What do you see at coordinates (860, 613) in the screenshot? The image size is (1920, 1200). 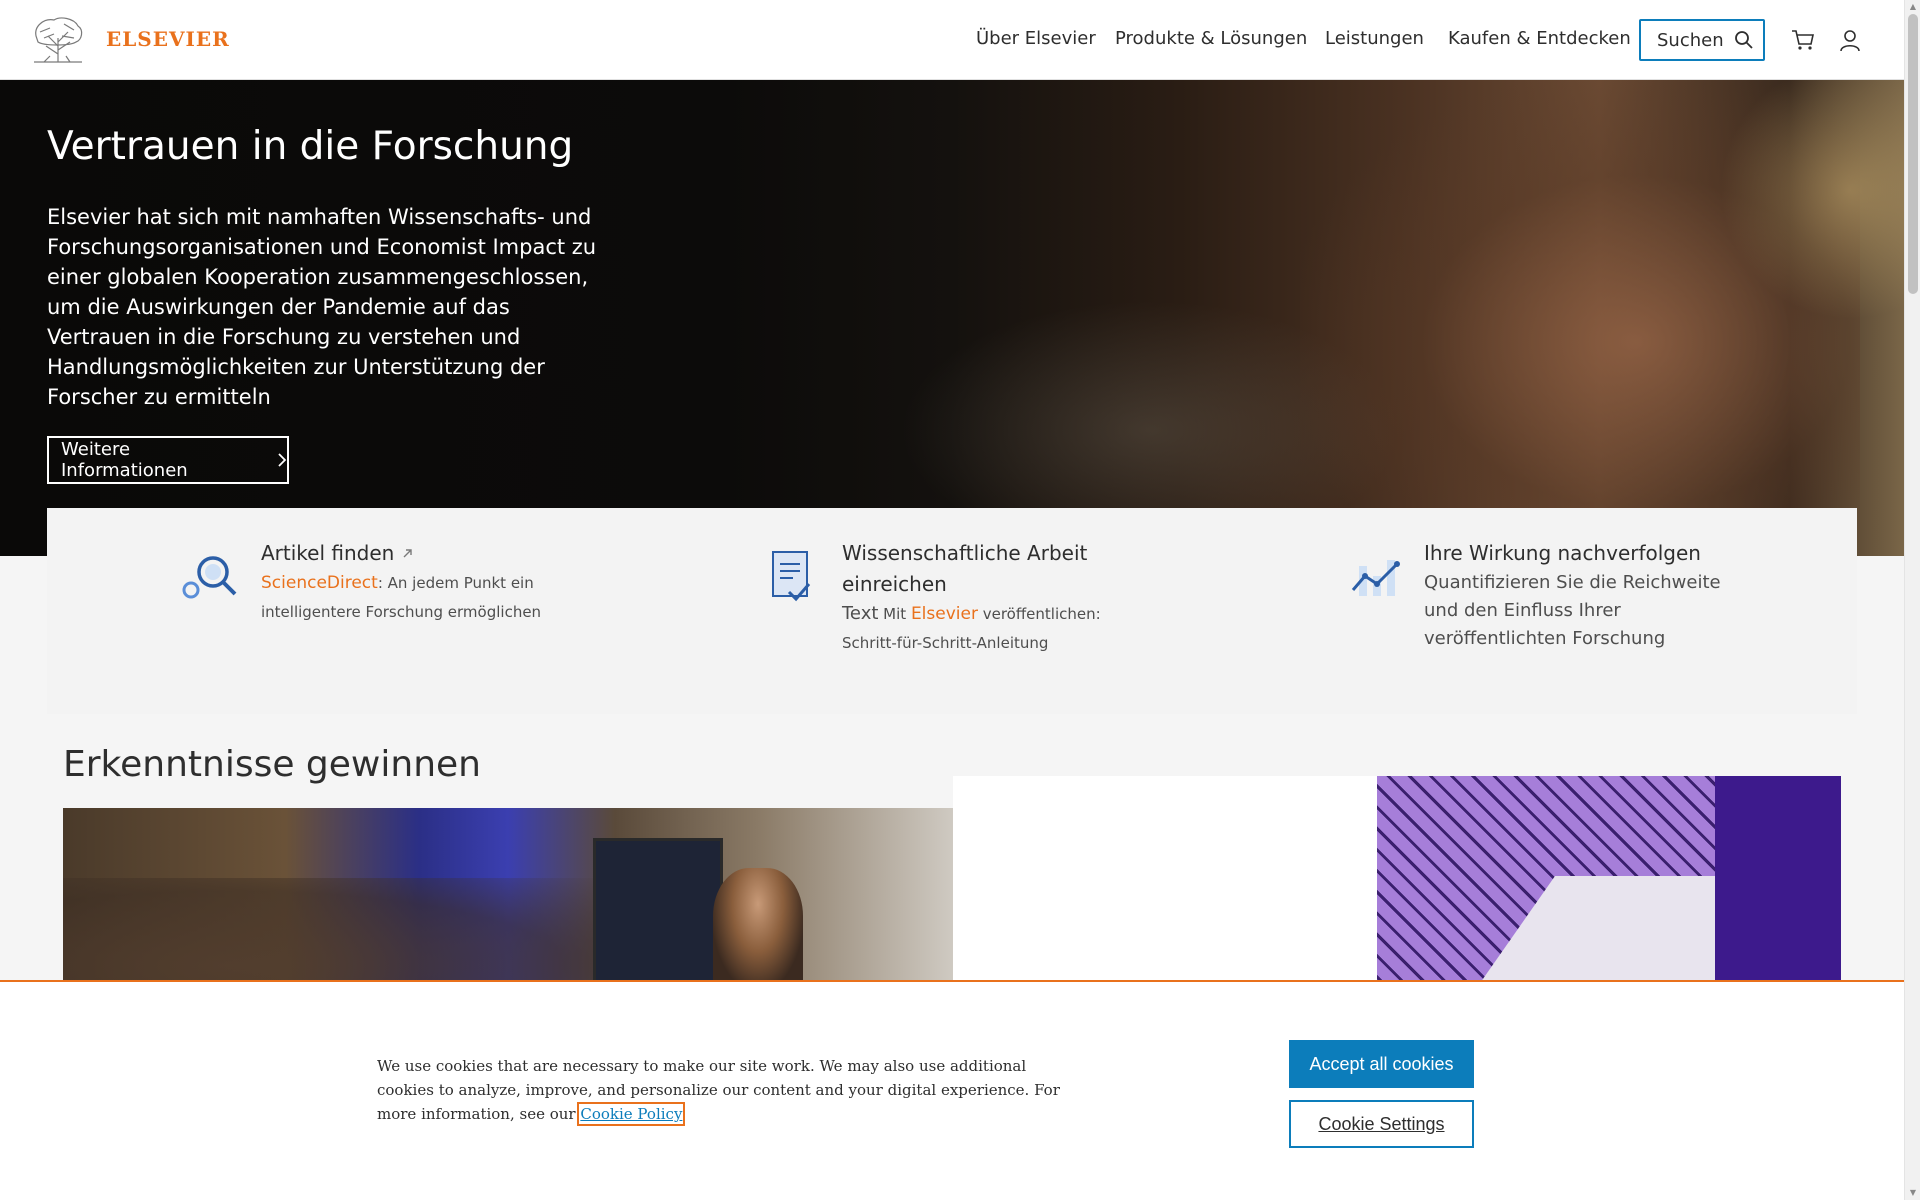 I see `submit-paper-prefix: Text` at bounding box center [860, 613].